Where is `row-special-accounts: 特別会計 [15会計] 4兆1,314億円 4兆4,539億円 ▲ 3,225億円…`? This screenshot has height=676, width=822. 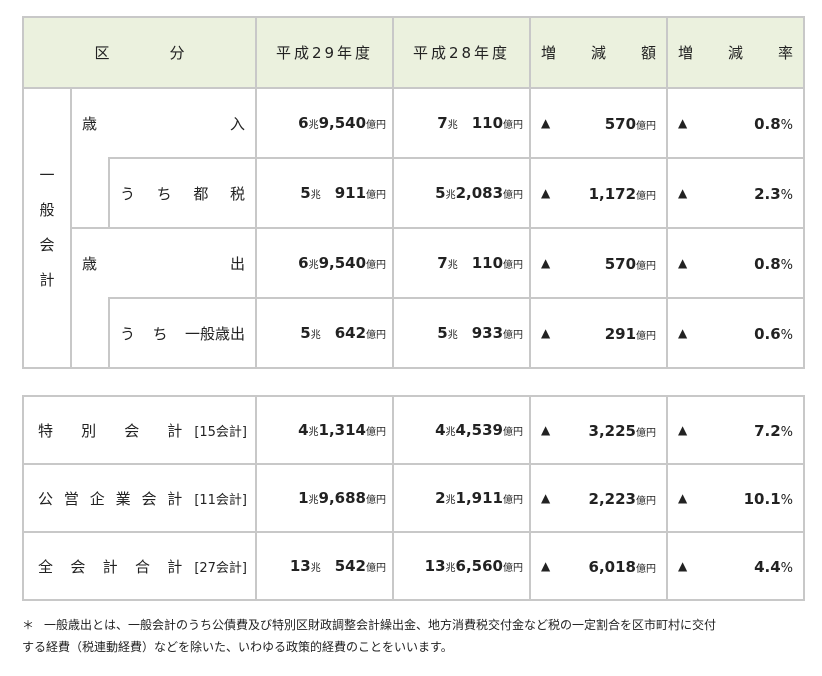 row-special-accounts: 特別会計 [15会計] 4兆1,314億円 4兆4,539億円 ▲ 3,225億円… is located at coordinates (413, 430).